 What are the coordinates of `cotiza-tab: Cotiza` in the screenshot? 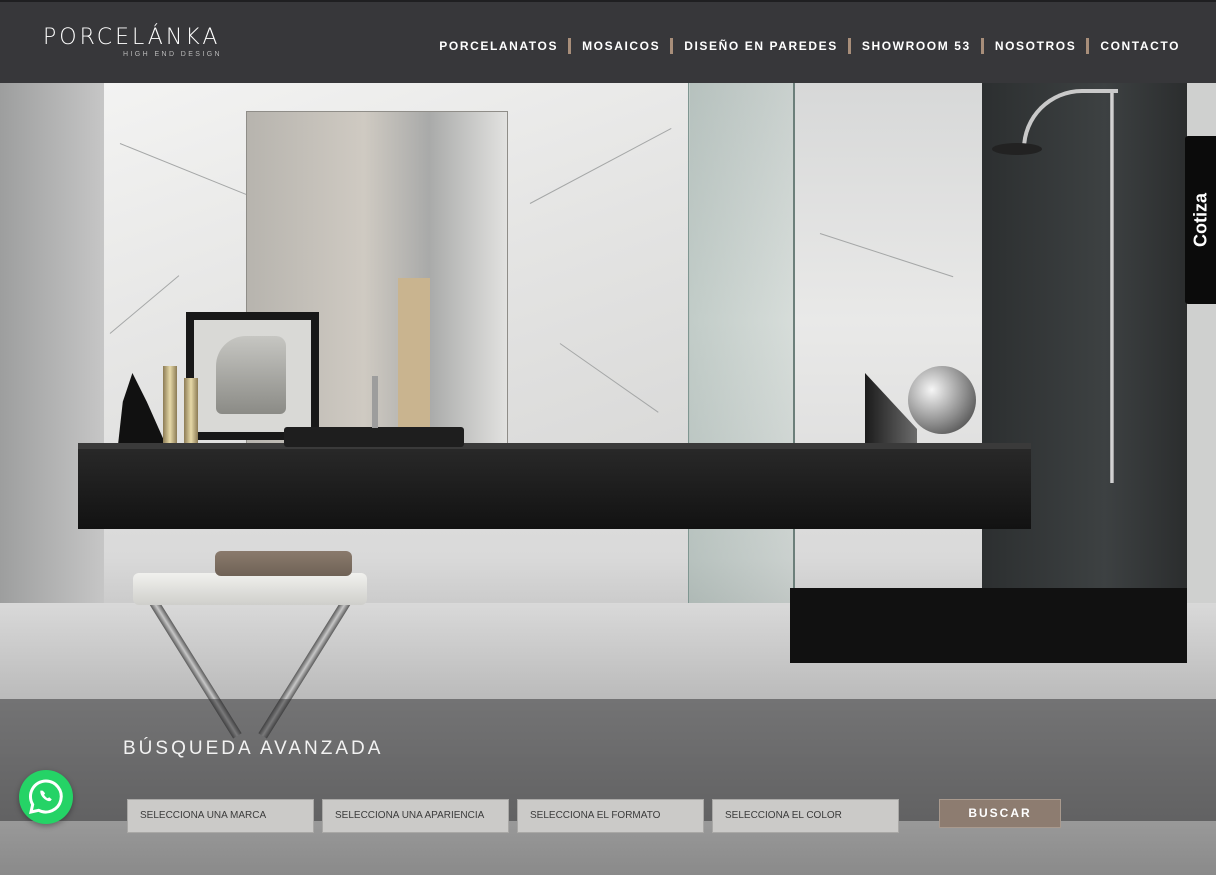 It's located at (1200, 220).